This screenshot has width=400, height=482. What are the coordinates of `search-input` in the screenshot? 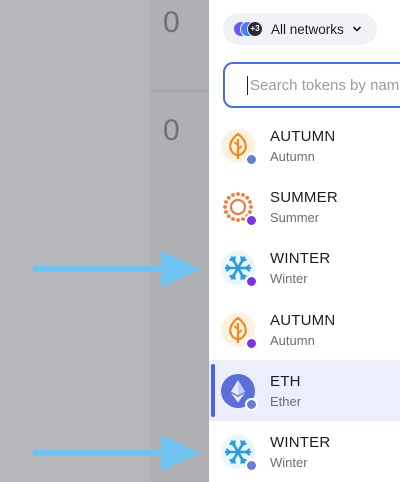 It's located at (323, 85).